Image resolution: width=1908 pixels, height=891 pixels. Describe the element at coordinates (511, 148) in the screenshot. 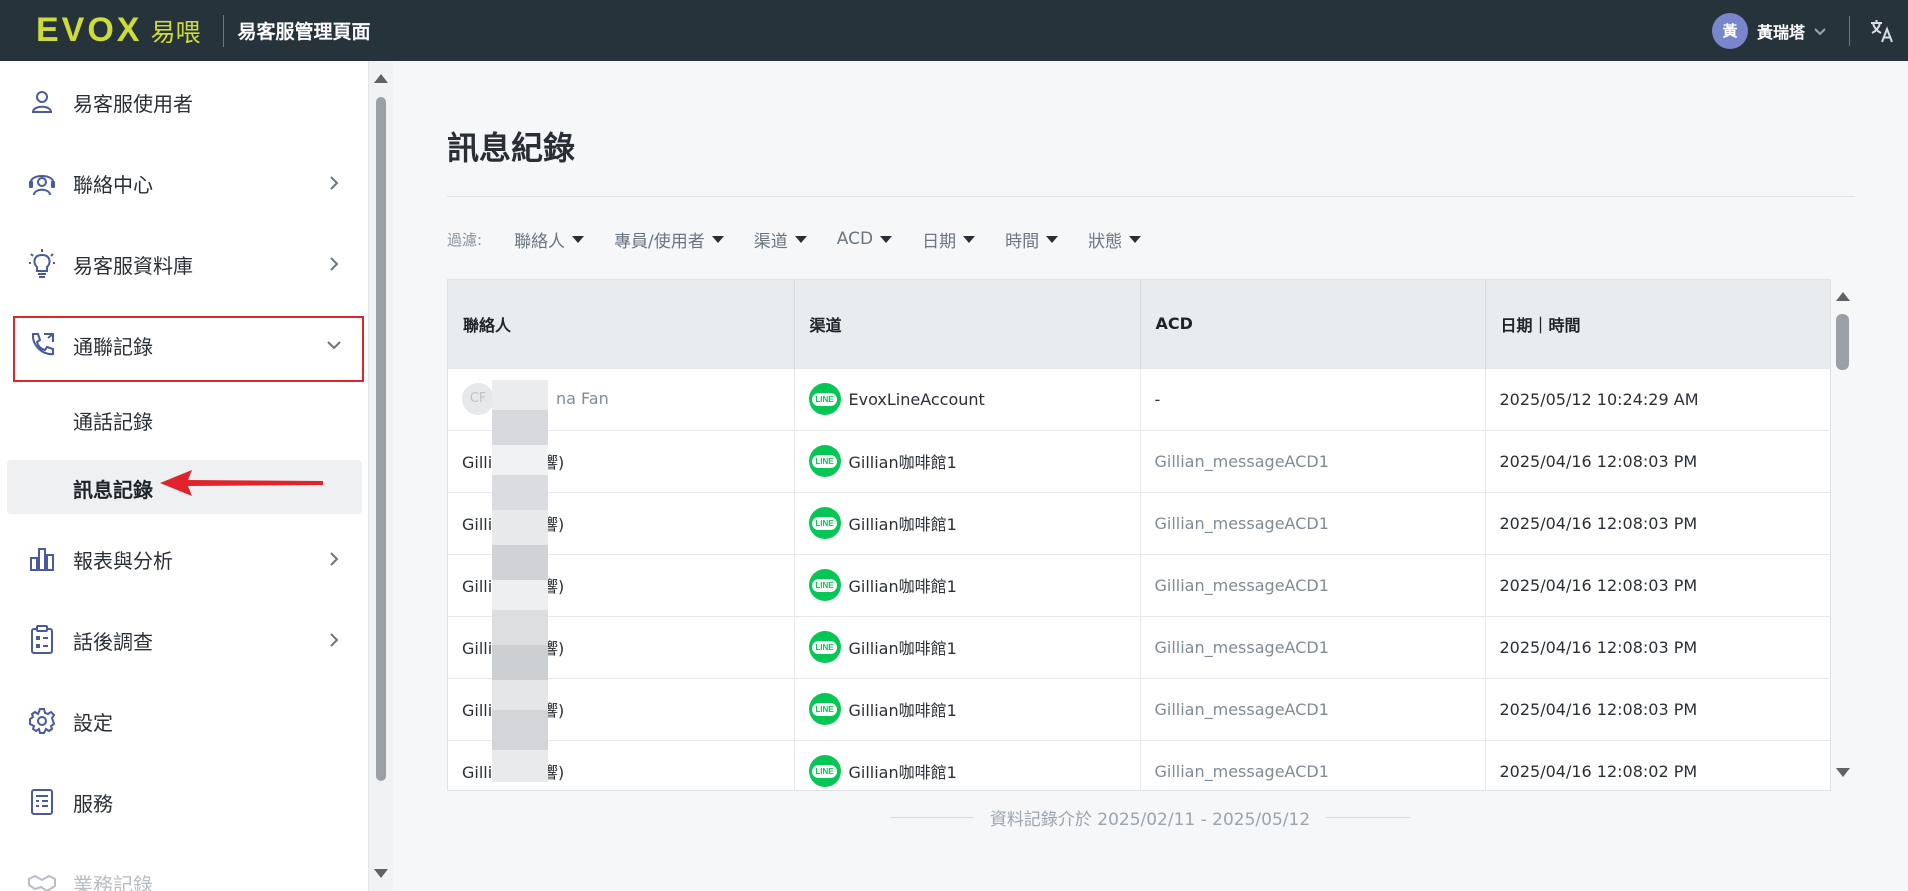

I see `page-title: 訊息紀錄` at that location.